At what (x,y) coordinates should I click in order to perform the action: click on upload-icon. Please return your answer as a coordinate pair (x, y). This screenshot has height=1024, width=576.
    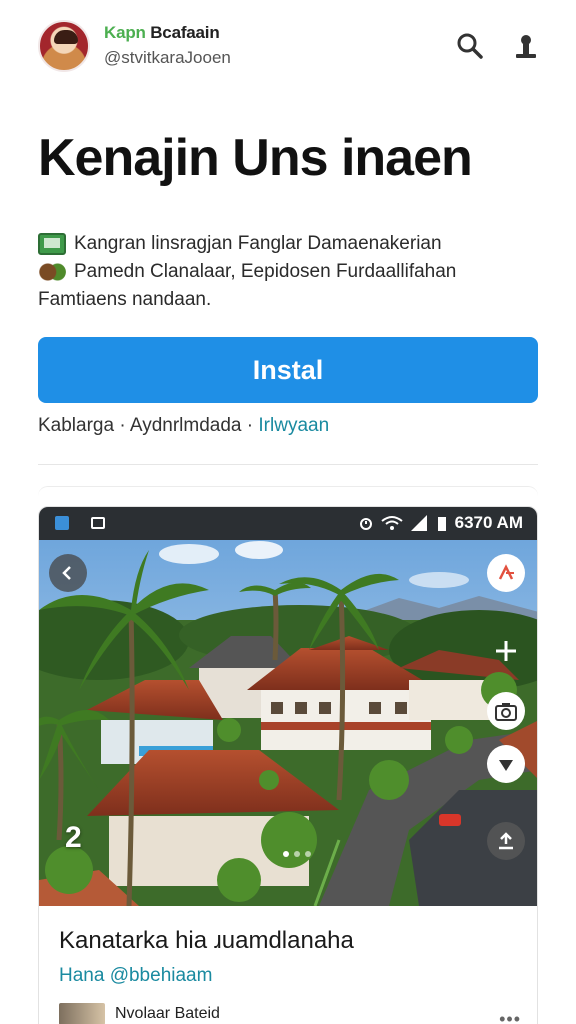
    Looking at the image, I should click on (506, 841).